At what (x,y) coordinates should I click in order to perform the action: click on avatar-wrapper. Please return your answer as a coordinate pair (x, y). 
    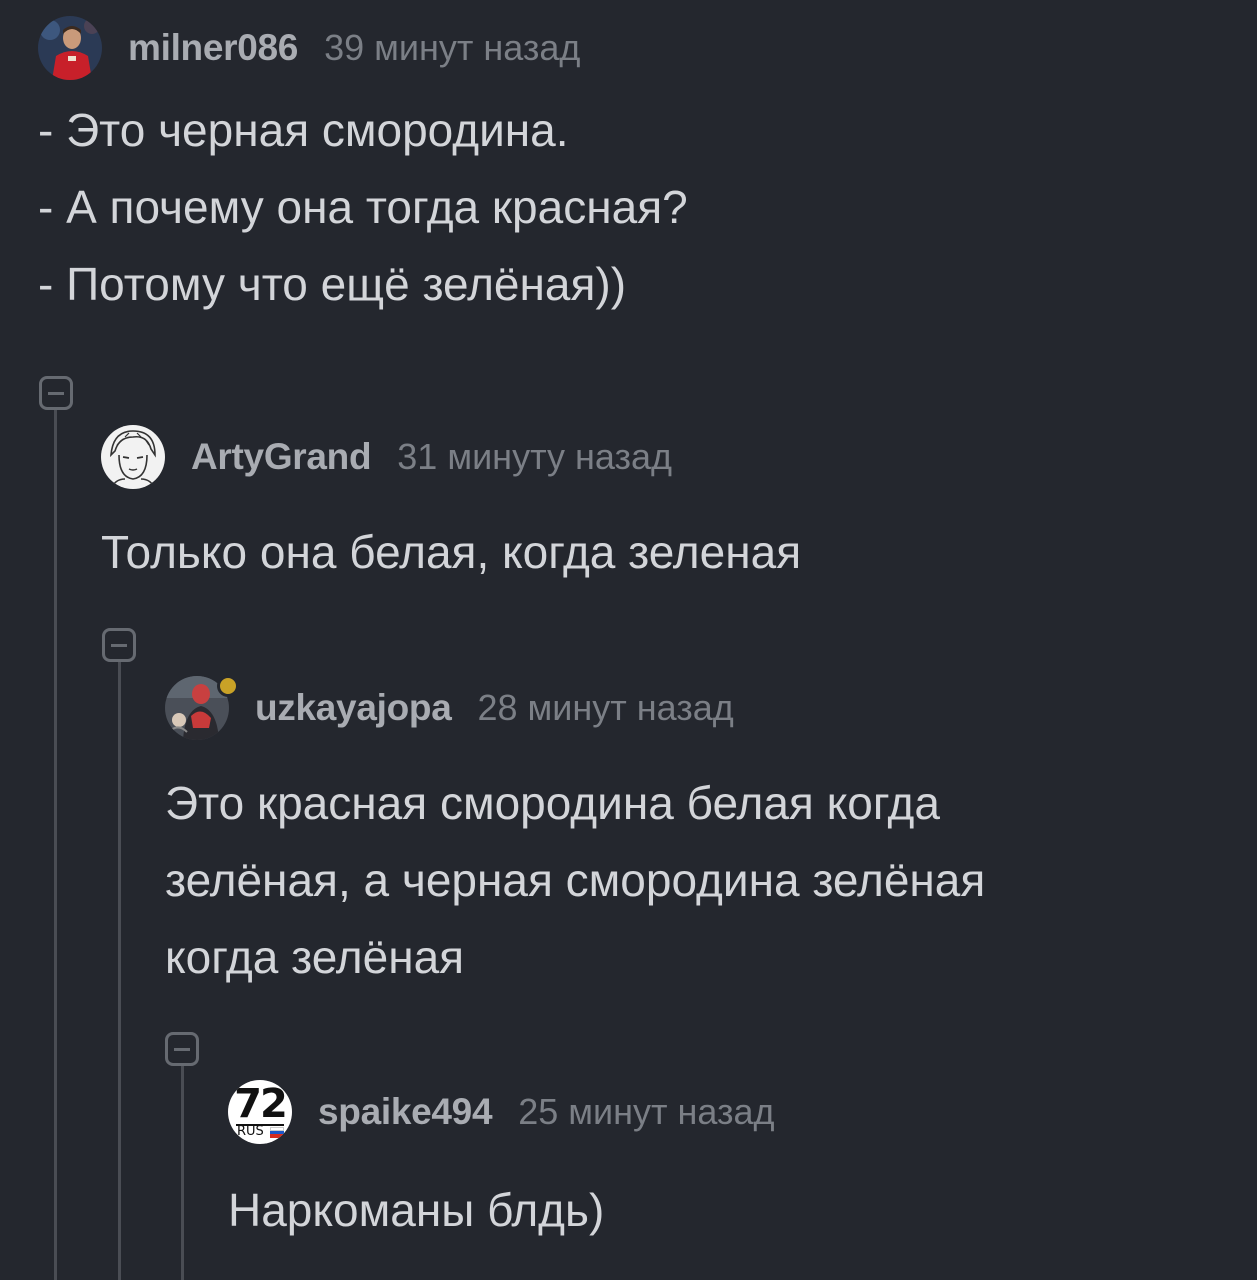
    Looking at the image, I should click on (202, 707).